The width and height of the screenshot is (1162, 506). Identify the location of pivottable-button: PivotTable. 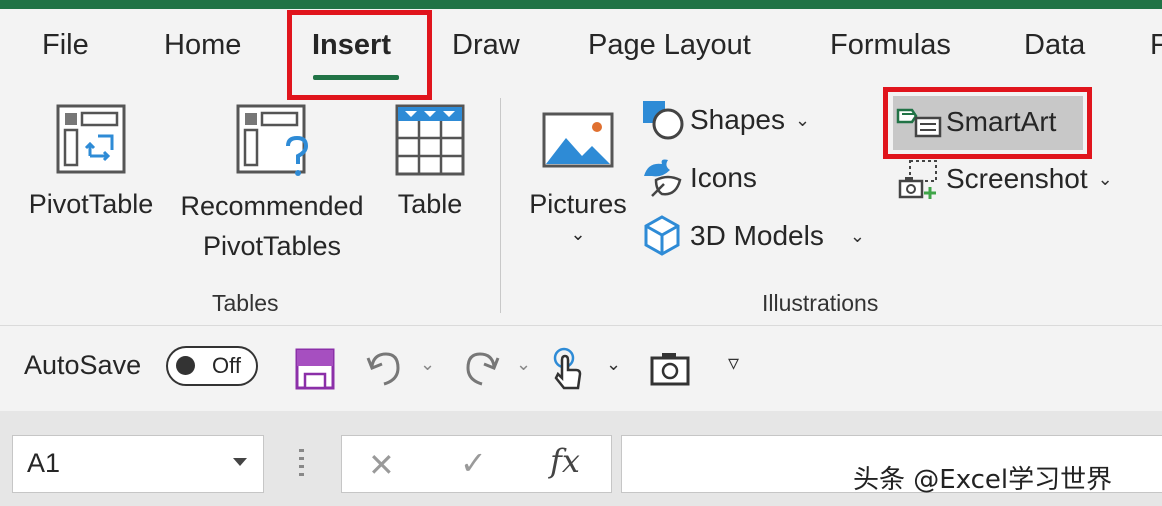
(91, 165).